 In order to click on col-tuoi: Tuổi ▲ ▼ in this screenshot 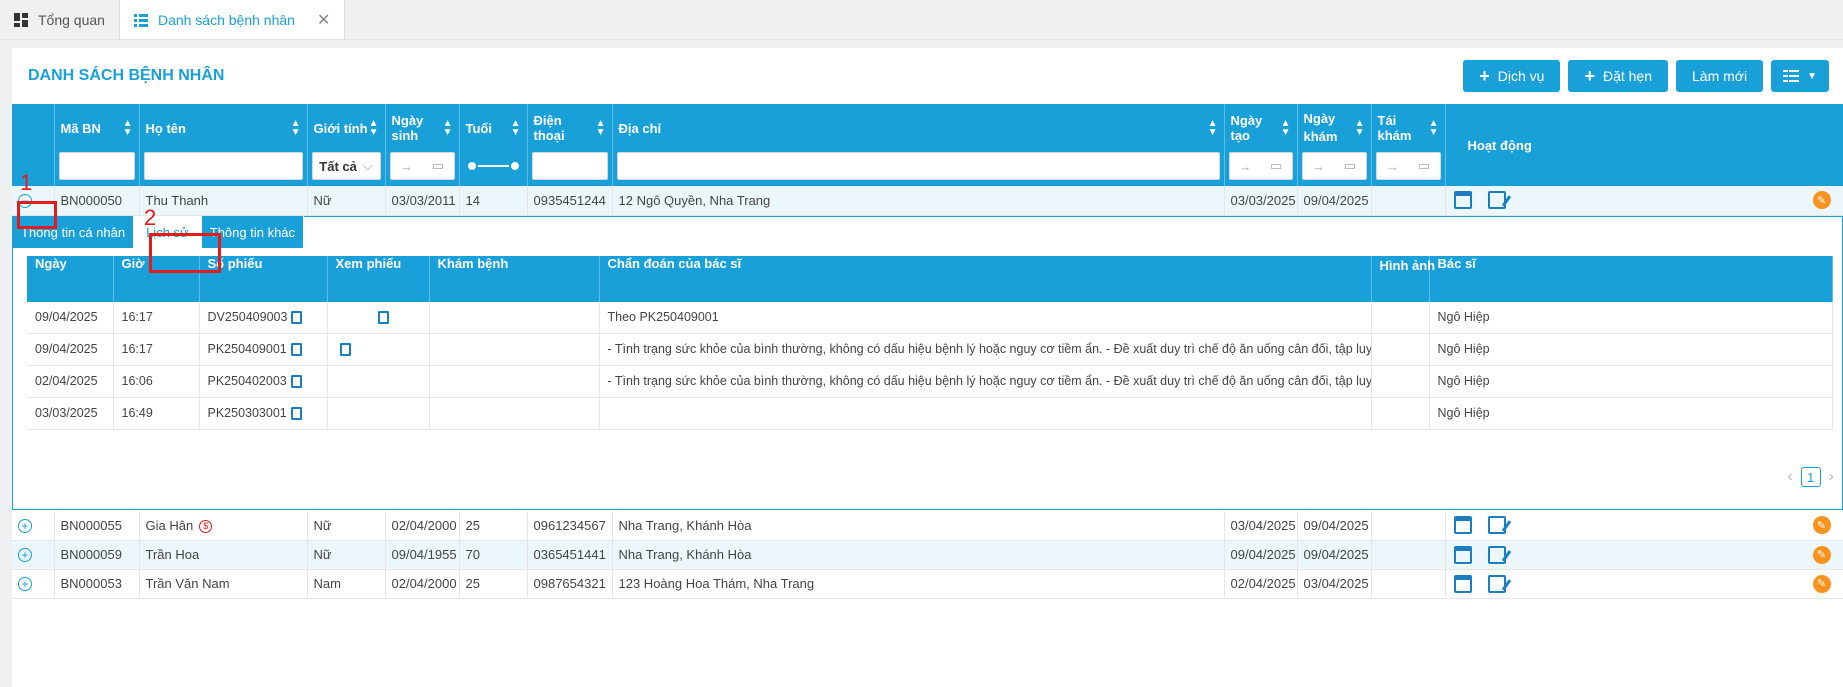, I will do `click(493, 145)`.